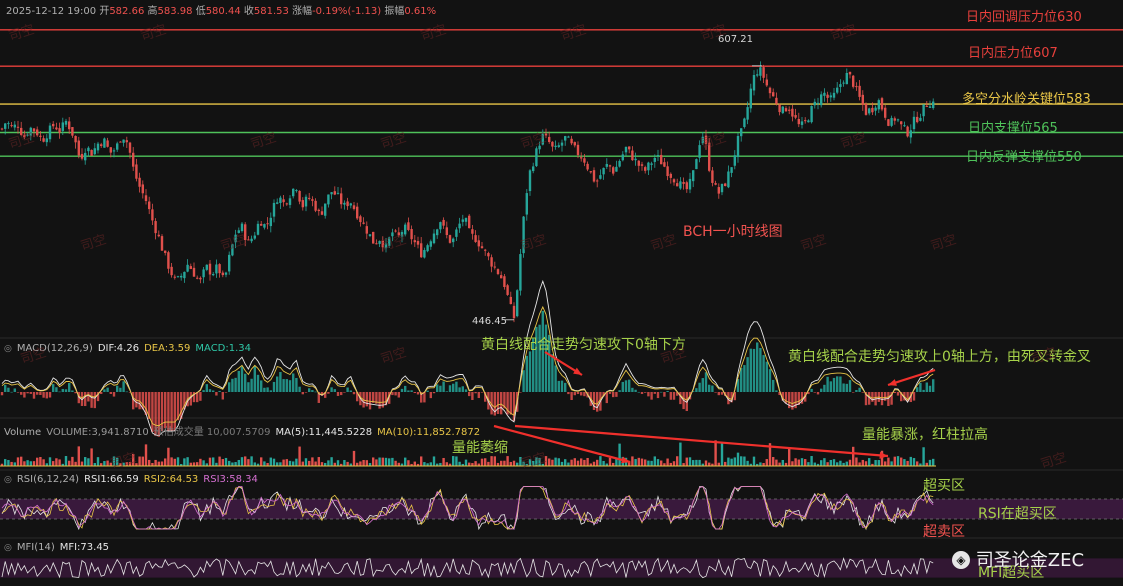  I want to click on macd-annotation-left: 黄白线配合走势匀速攻下0轴下方, so click(583, 345).